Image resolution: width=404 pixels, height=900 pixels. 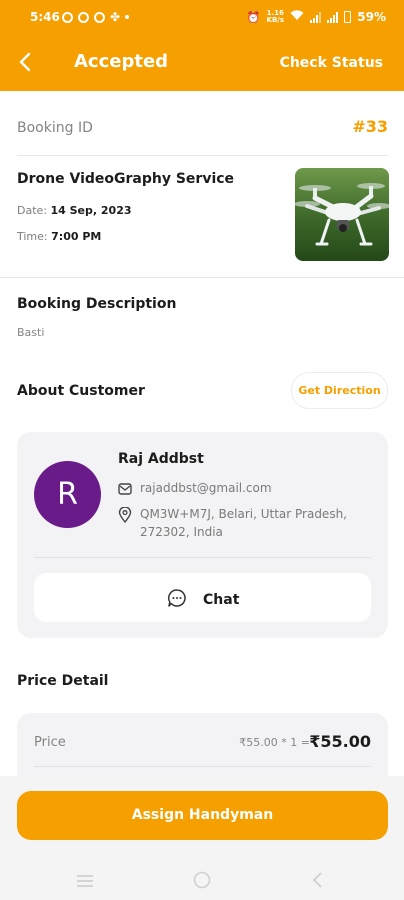 What do you see at coordinates (81, 391) in the screenshot?
I see `about-customer-title: About Customer` at bounding box center [81, 391].